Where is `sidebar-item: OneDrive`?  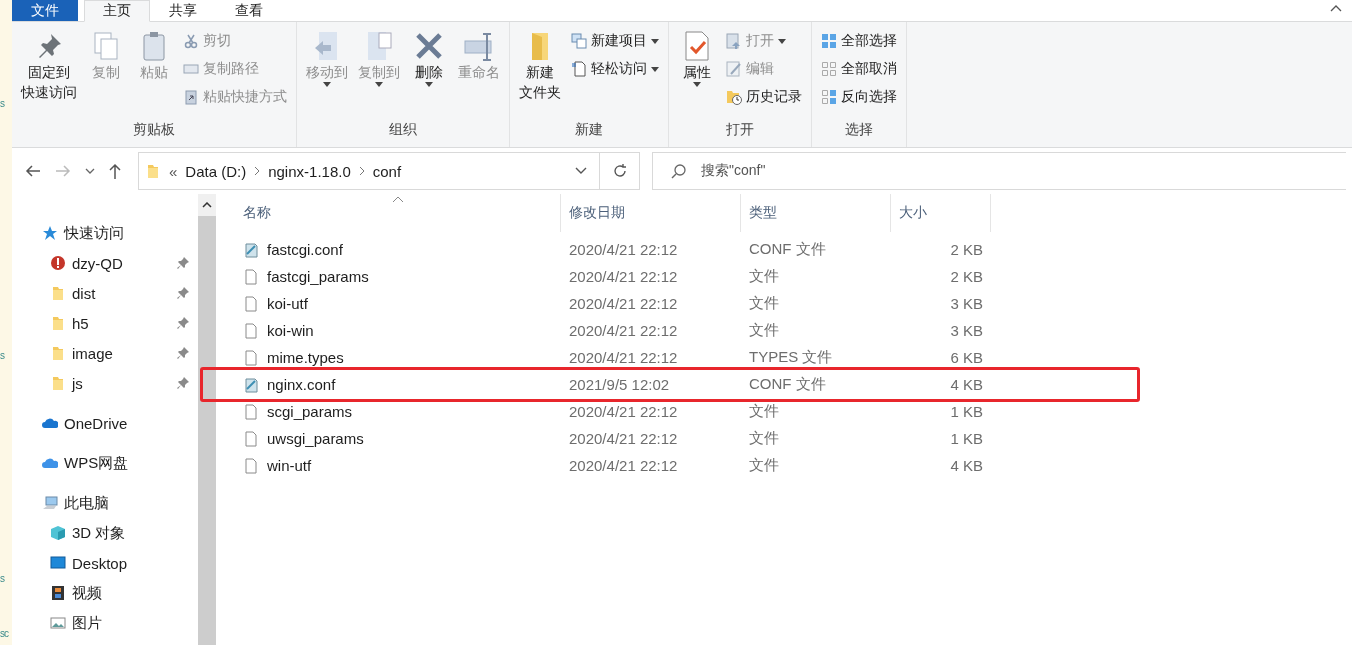 sidebar-item: OneDrive is located at coordinates (105, 423).